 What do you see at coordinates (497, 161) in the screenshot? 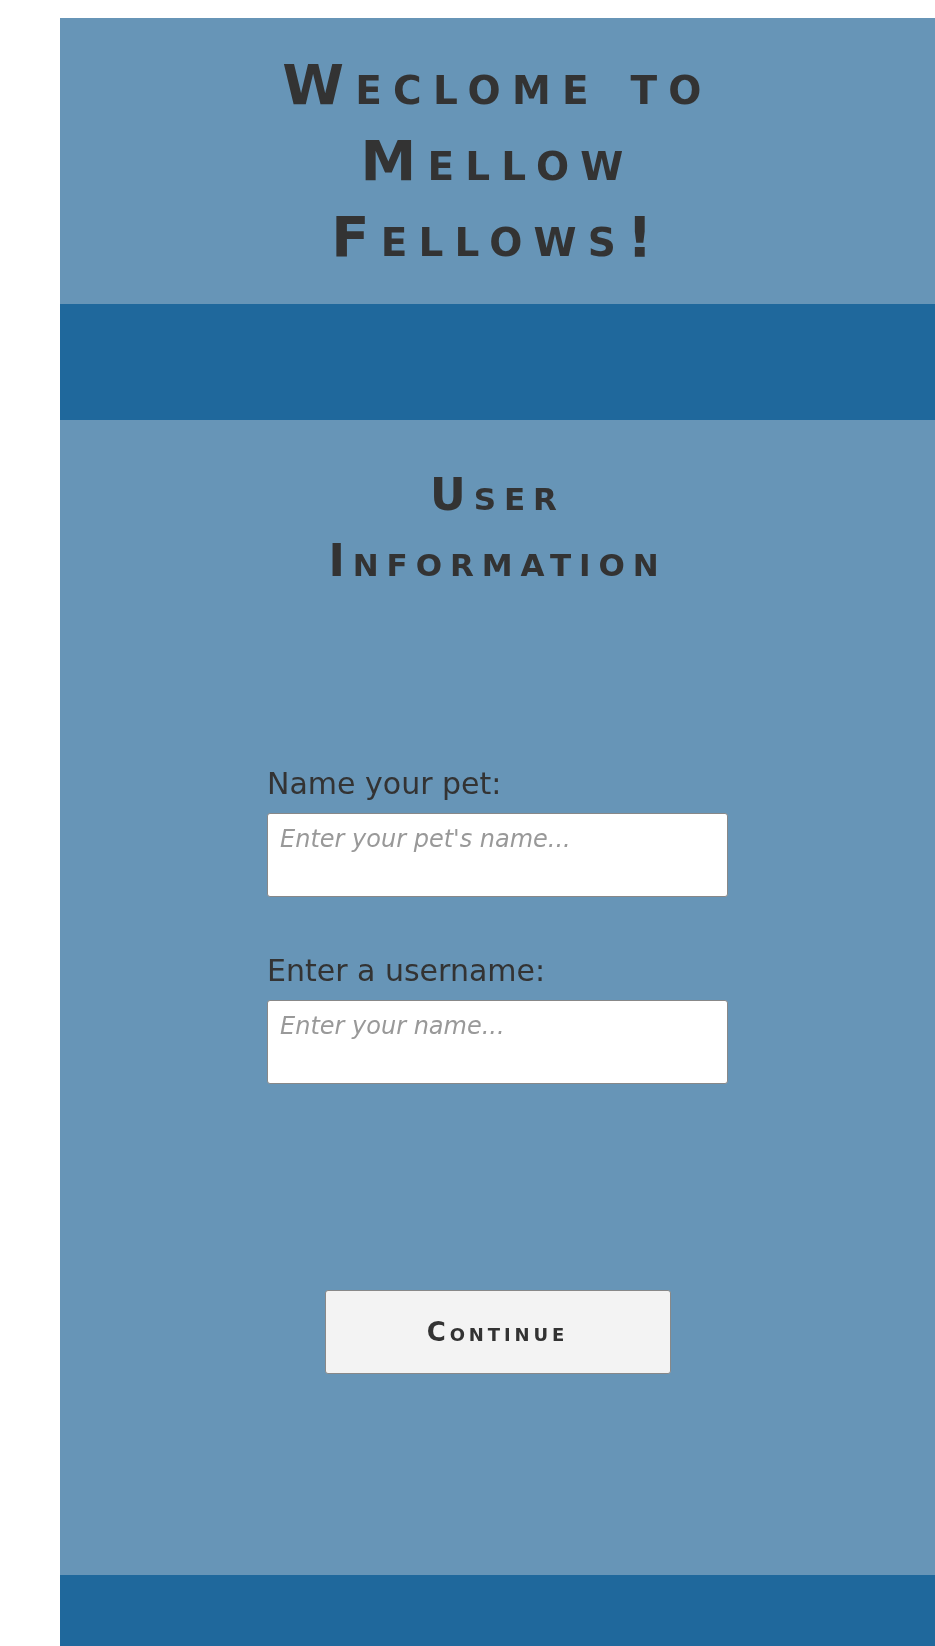
I see `page-title: Weclome to Mellow Fellows!` at bounding box center [497, 161].